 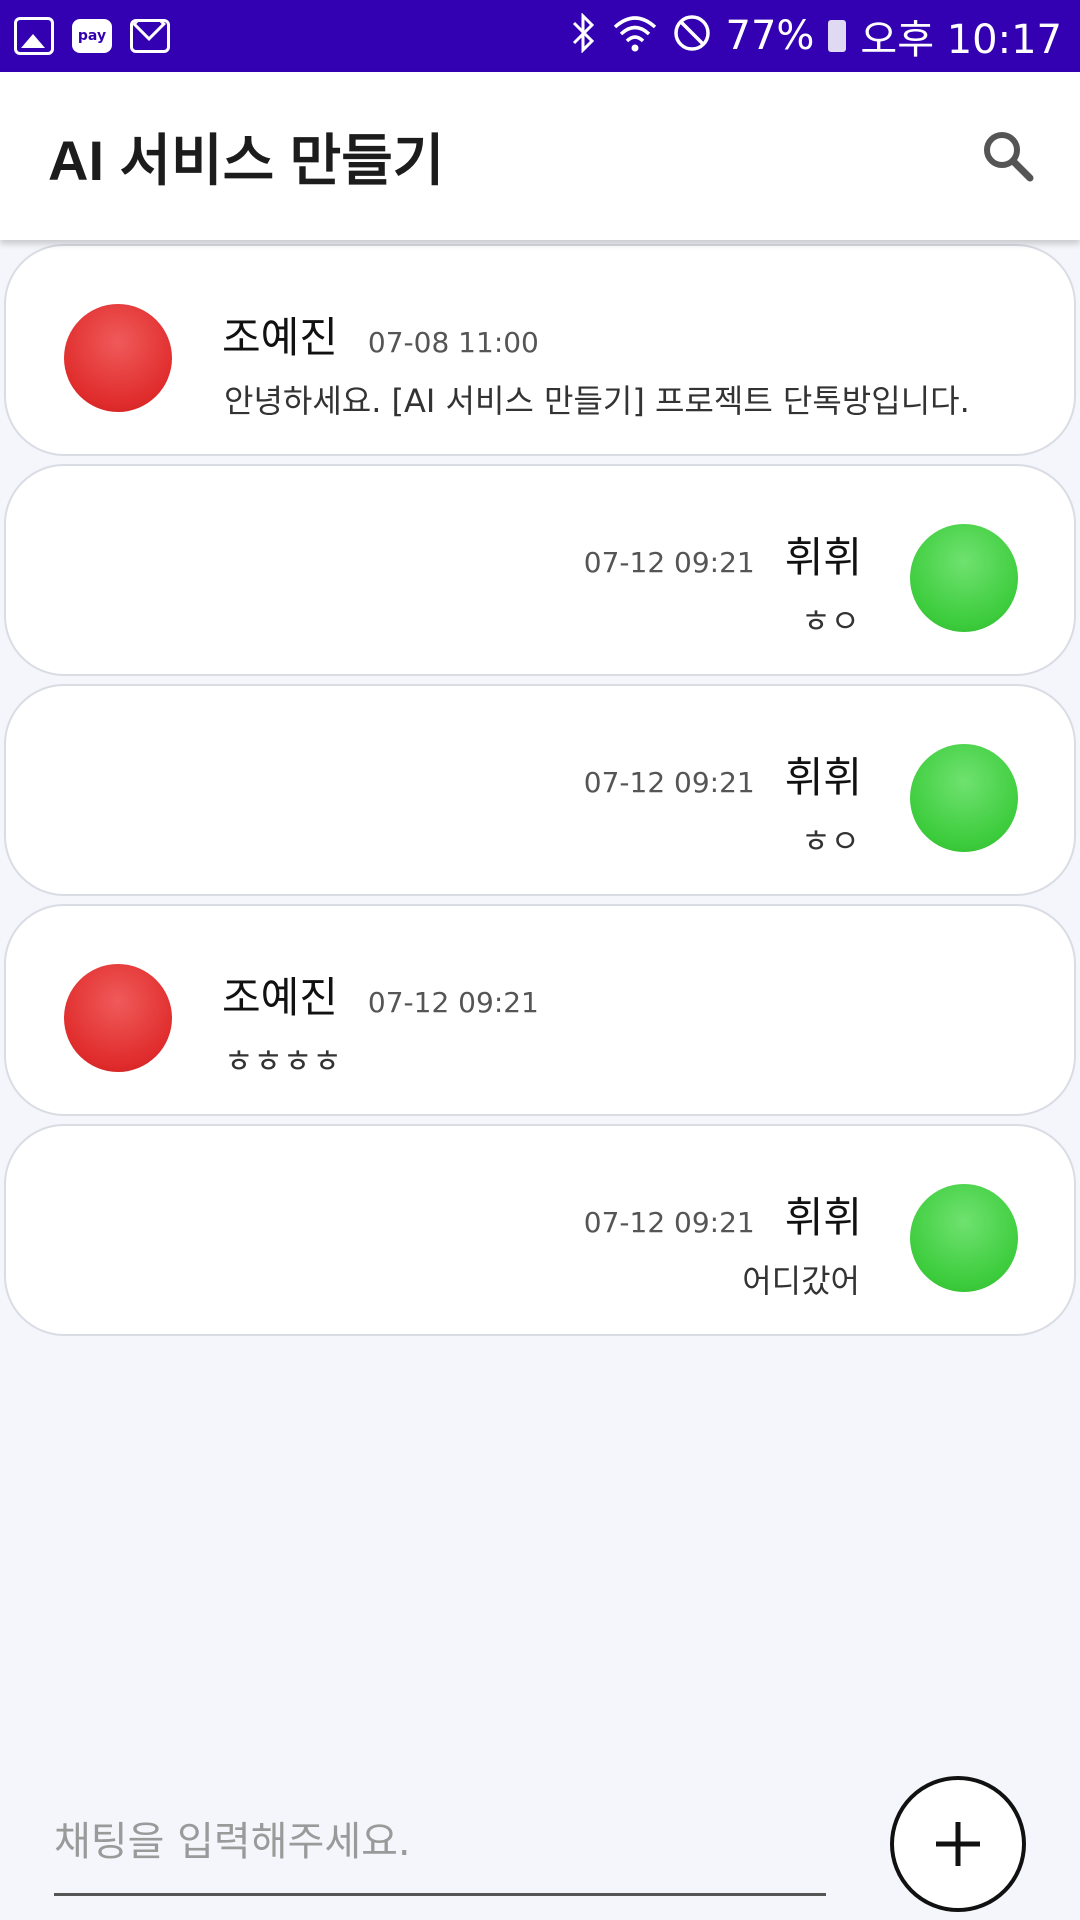 I want to click on chat-input, so click(x=440, y=1841).